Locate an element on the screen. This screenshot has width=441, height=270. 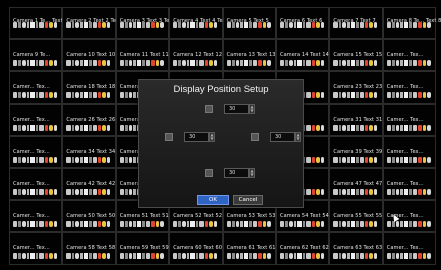
camera-tile: Camera 12 Text 12 is located at coordinates (196, 55).